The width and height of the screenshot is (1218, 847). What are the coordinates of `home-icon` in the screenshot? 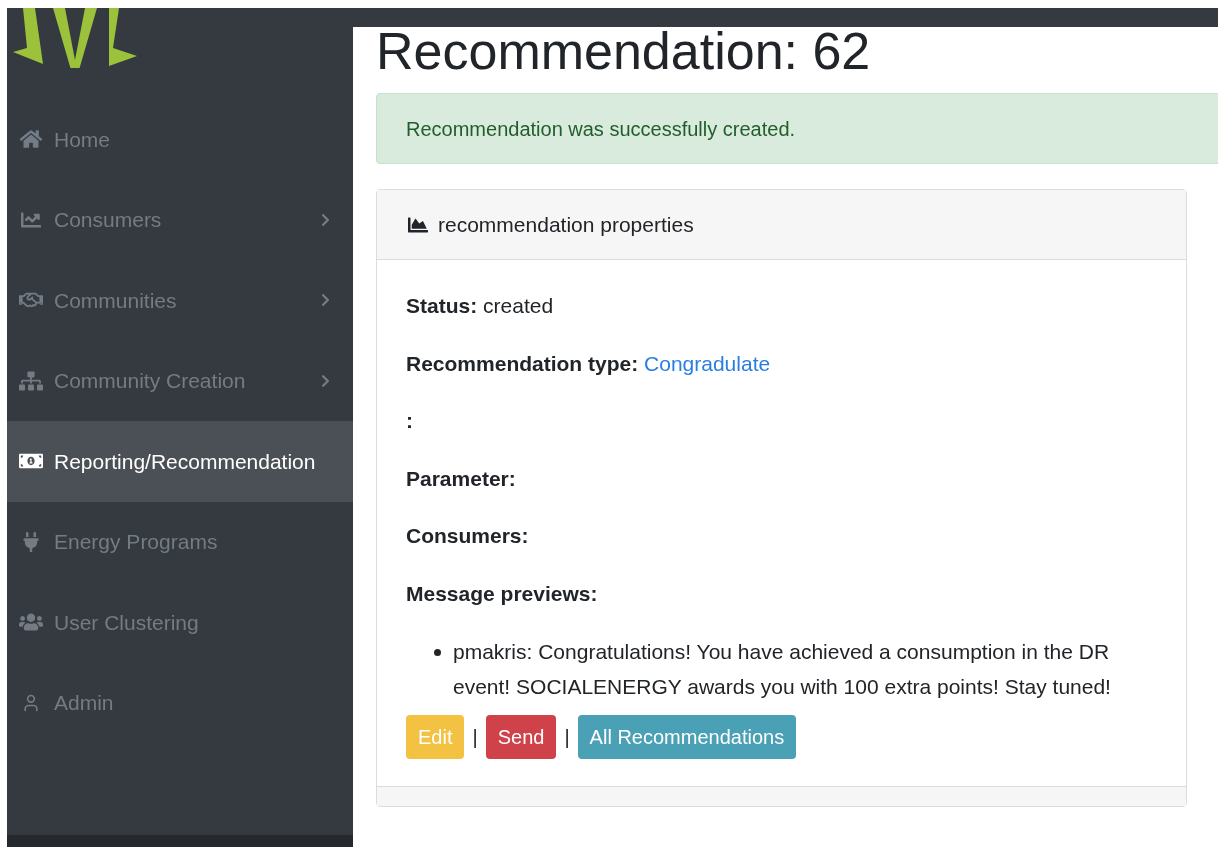 It's located at (31, 139).